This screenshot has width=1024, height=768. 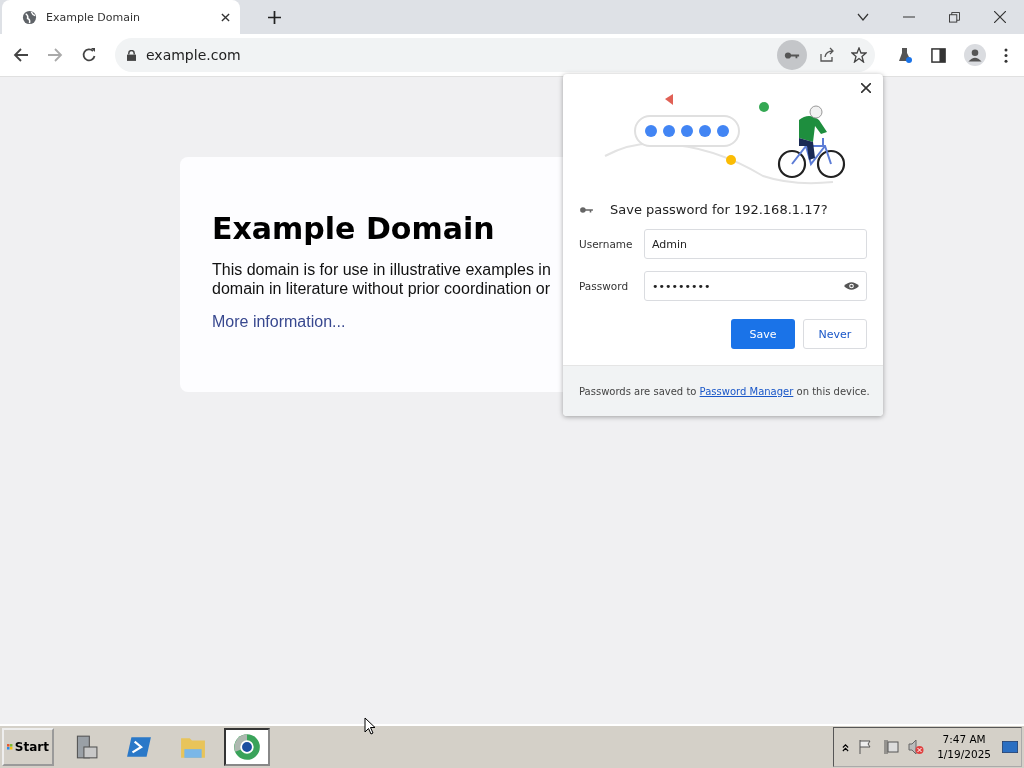 What do you see at coordinates (381, 279) in the screenshot?
I see `page-paragraph: This domain is for use in illustrative examples in domain in literature without prior coordination or` at bounding box center [381, 279].